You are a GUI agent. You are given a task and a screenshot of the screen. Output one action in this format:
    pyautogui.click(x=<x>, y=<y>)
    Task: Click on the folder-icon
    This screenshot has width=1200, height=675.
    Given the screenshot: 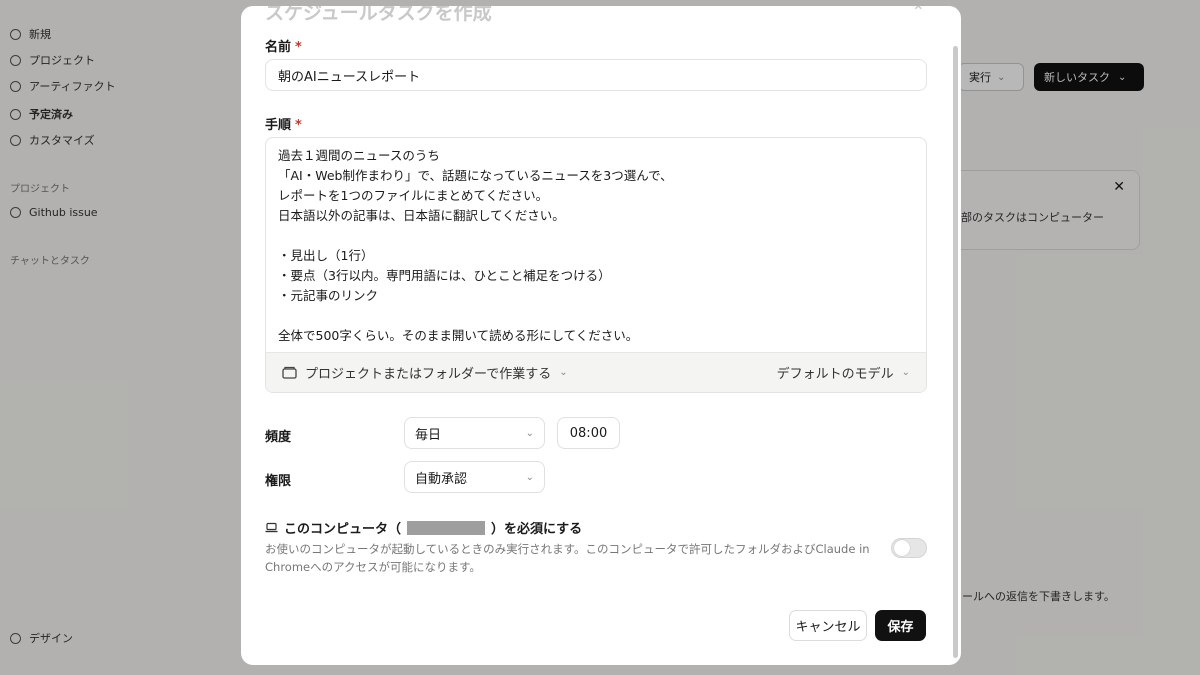 What is the action you would take?
    pyautogui.click(x=289, y=372)
    